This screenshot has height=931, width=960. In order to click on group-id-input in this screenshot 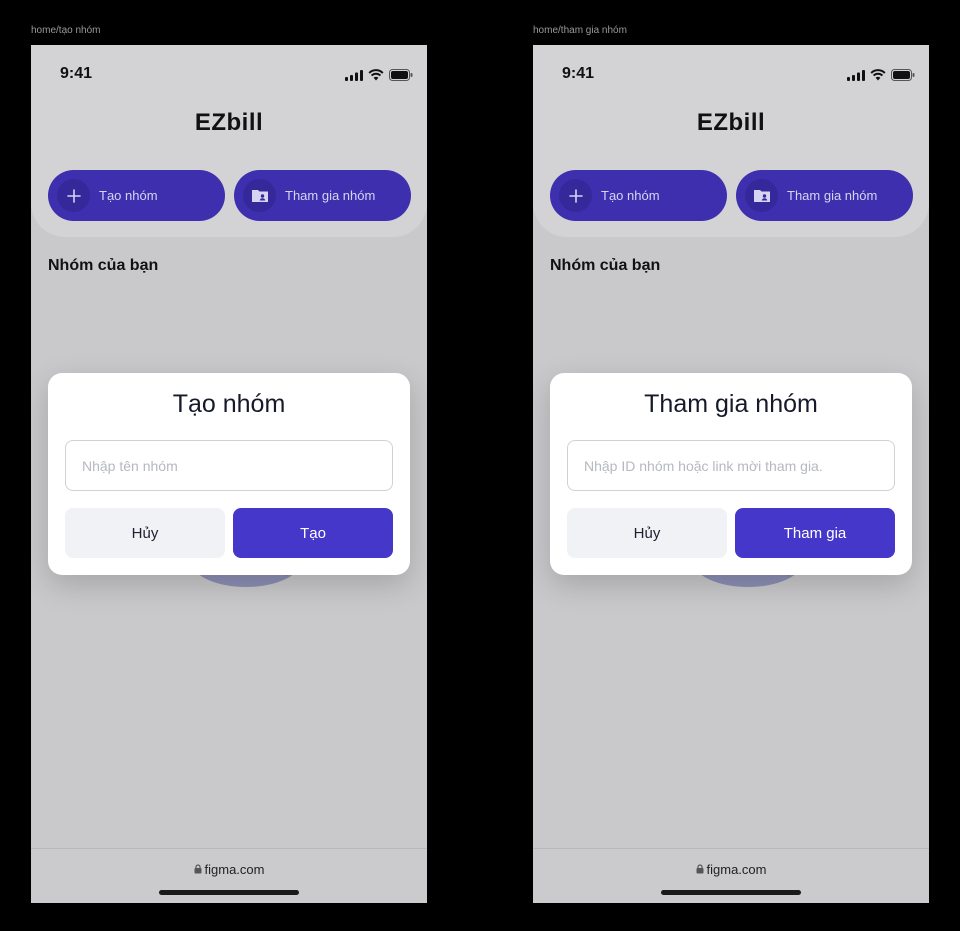, I will do `click(731, 465)`.